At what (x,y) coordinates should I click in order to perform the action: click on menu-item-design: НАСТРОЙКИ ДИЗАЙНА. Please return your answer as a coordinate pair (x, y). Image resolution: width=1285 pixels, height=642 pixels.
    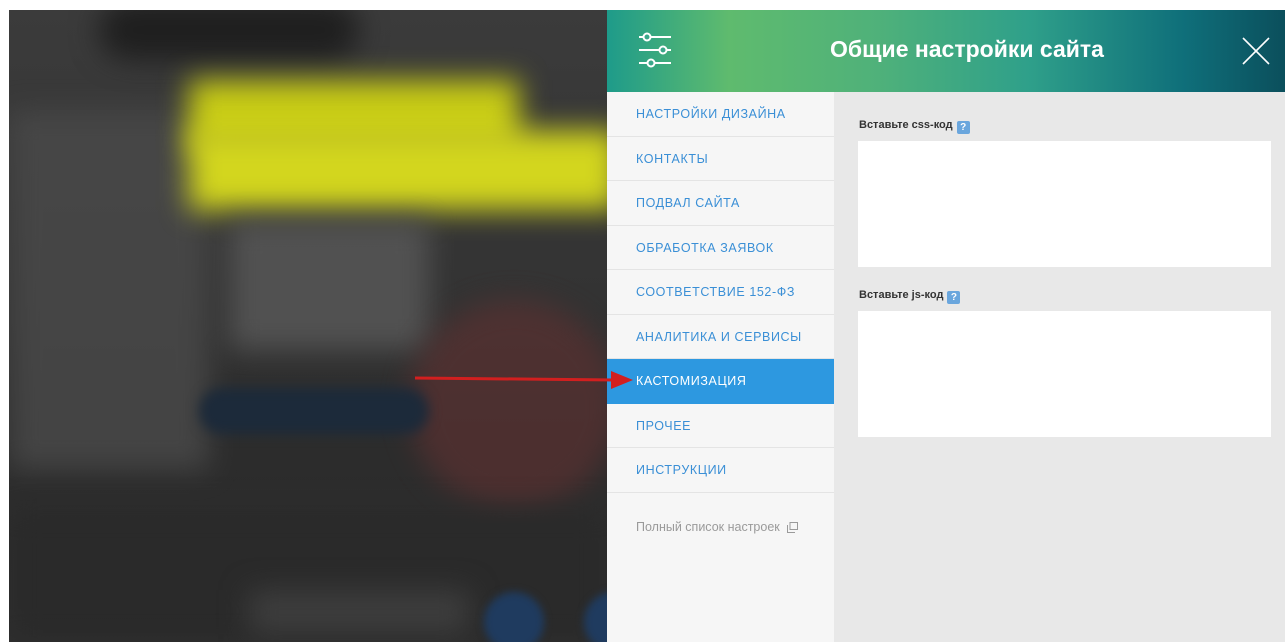
    Looking at the image, I should click on (720, 114).